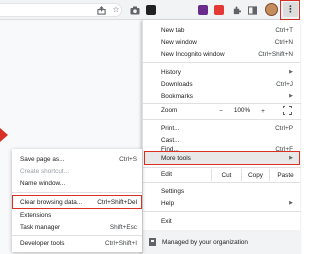 This screenshot has width=320, height=254. Describe the element at coordinates (222, 72) in the screenshot. I see `menu-item-history: History ▶` at that location.